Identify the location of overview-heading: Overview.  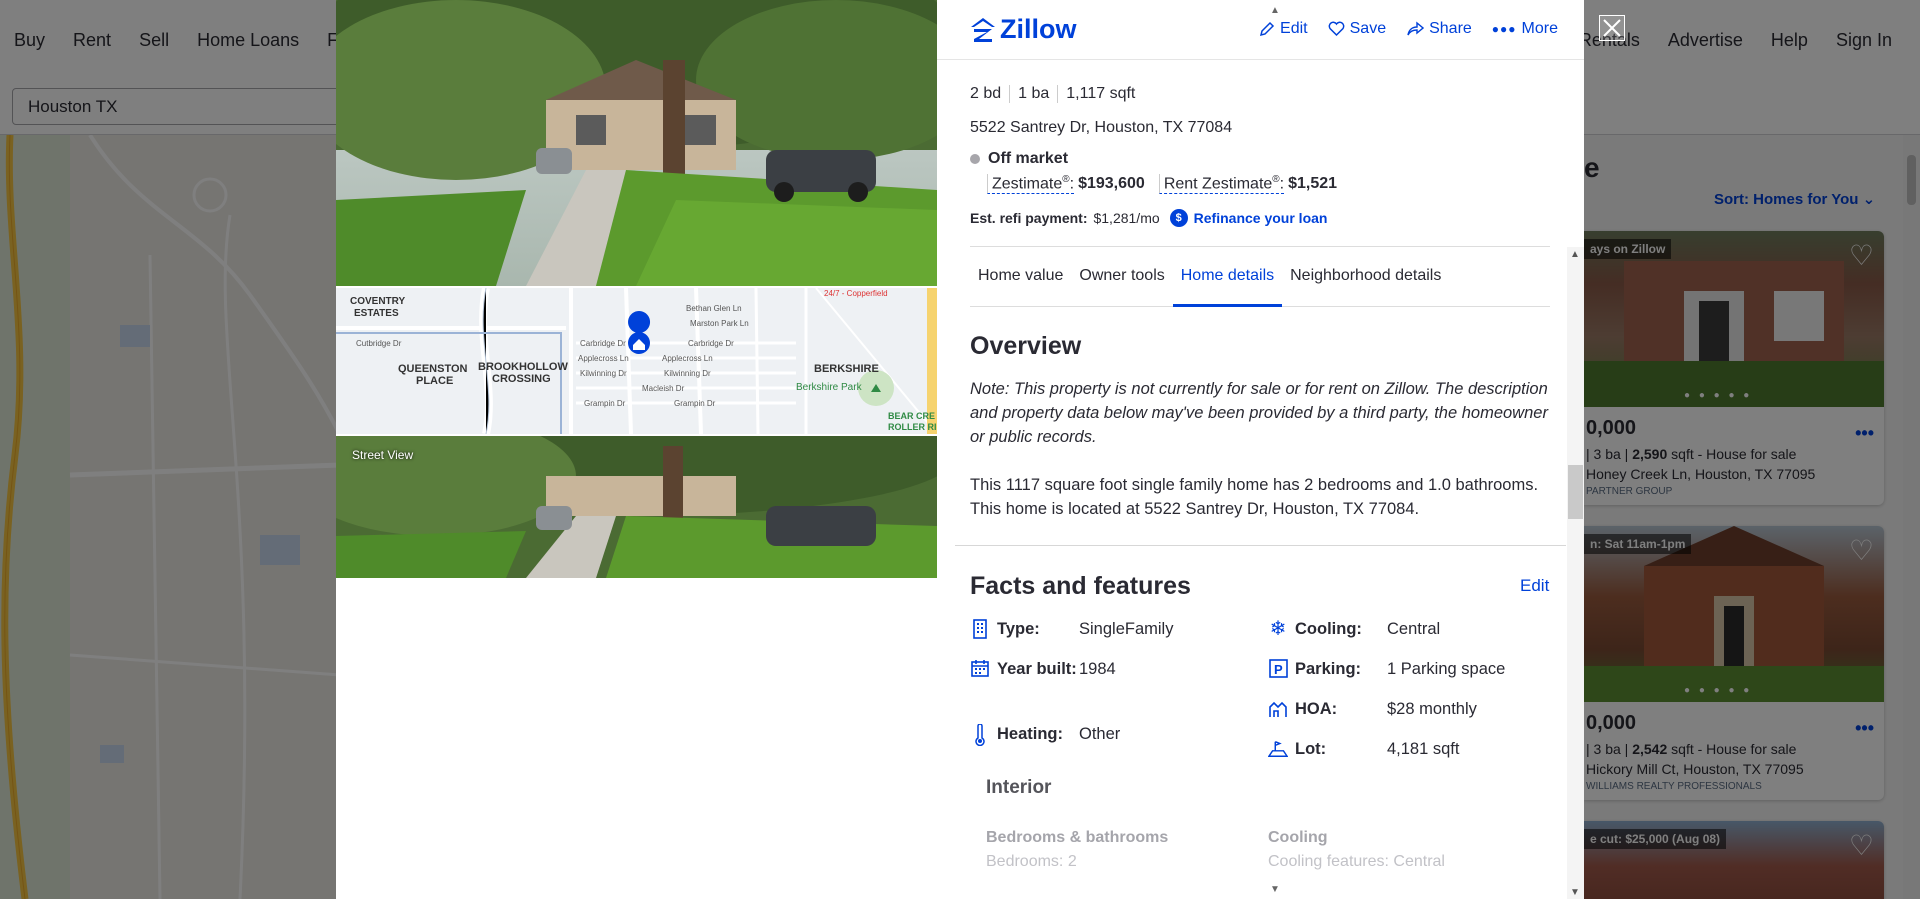
(1026, 346).